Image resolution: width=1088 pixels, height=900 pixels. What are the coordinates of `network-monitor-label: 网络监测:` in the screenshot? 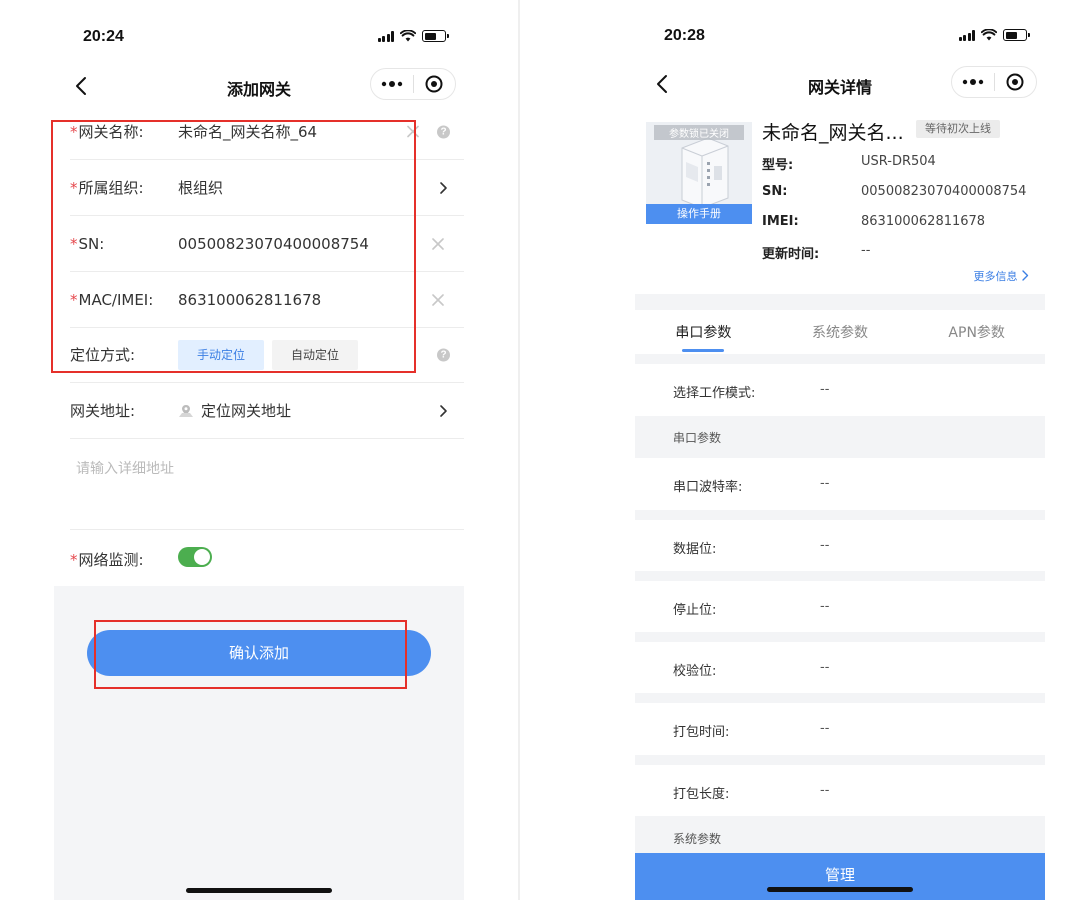 It's located at (111, 559).